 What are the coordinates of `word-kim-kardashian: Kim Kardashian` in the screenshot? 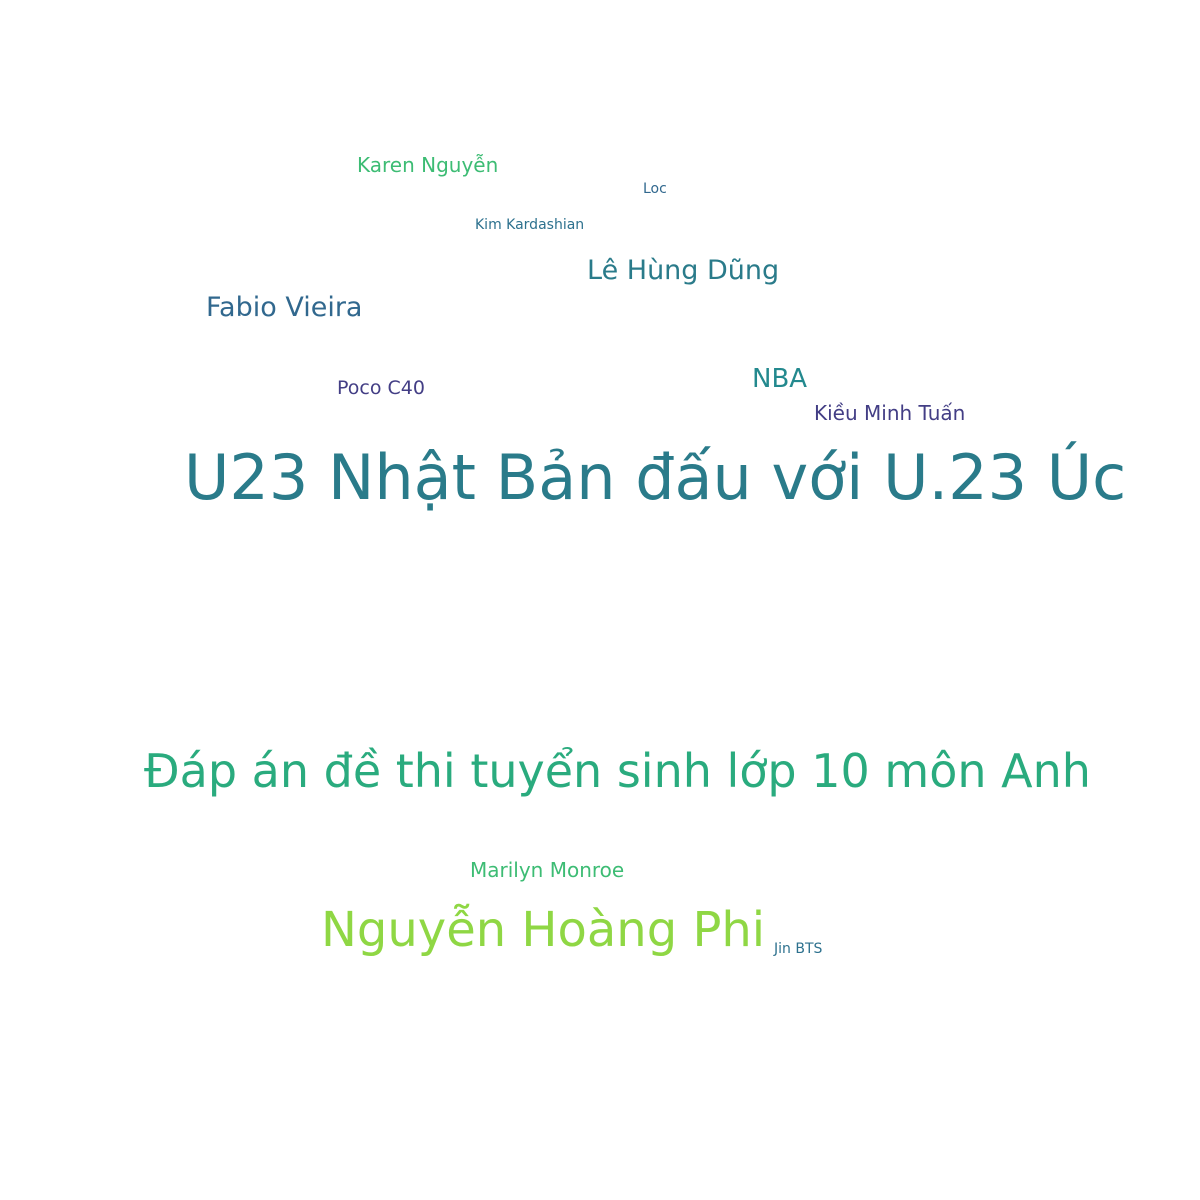 It's located at (530, 225).